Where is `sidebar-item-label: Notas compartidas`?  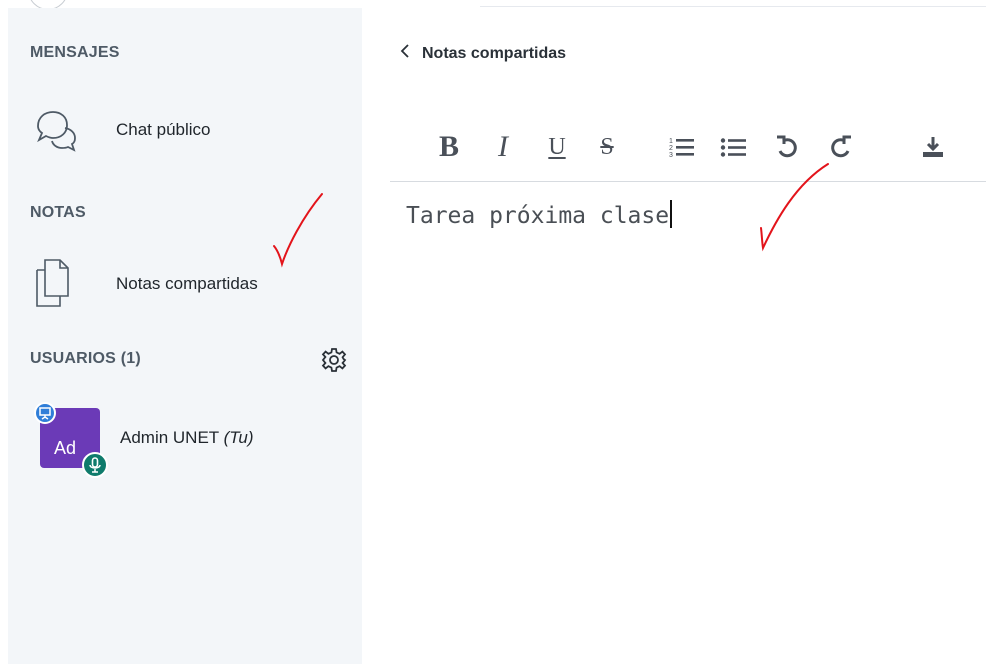 sidebar-item-label: Notas compartidas is located at coordinates (187, 283).